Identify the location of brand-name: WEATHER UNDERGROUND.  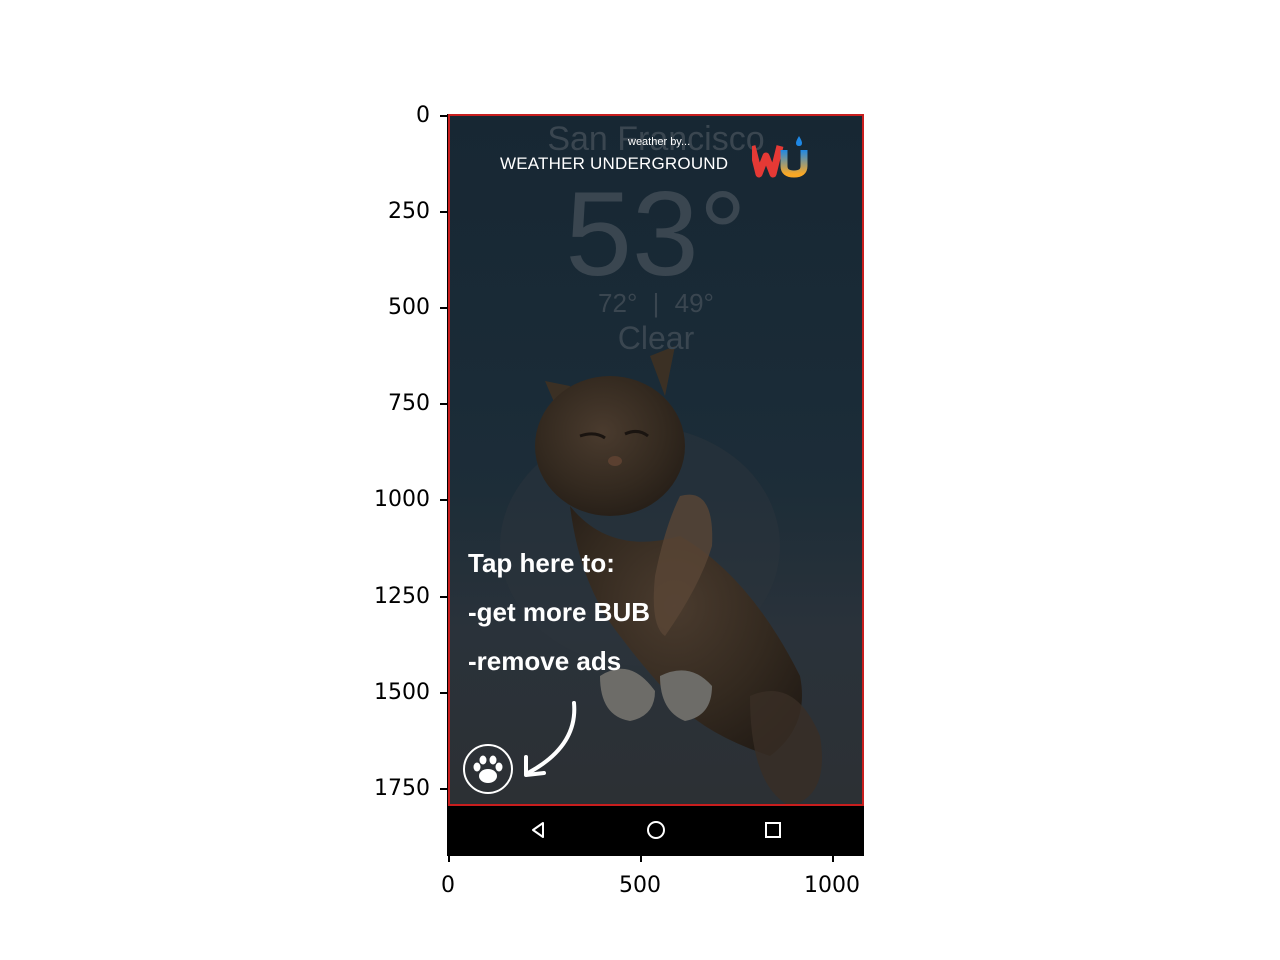
(614, 163).